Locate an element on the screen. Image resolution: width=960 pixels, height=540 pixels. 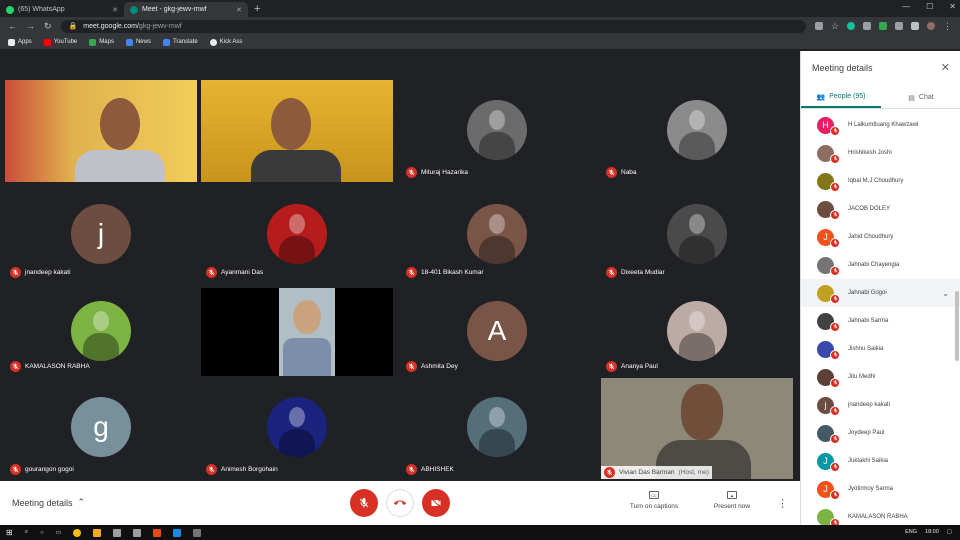
participant-tile: Ananya Paul is located at coordinates (697, 332).